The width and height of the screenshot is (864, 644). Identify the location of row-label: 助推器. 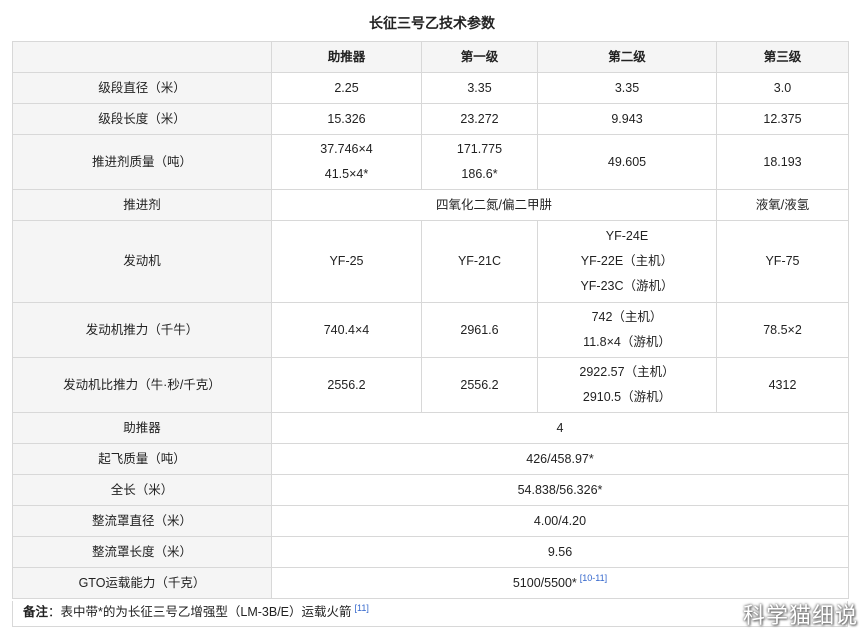
(142, 428).